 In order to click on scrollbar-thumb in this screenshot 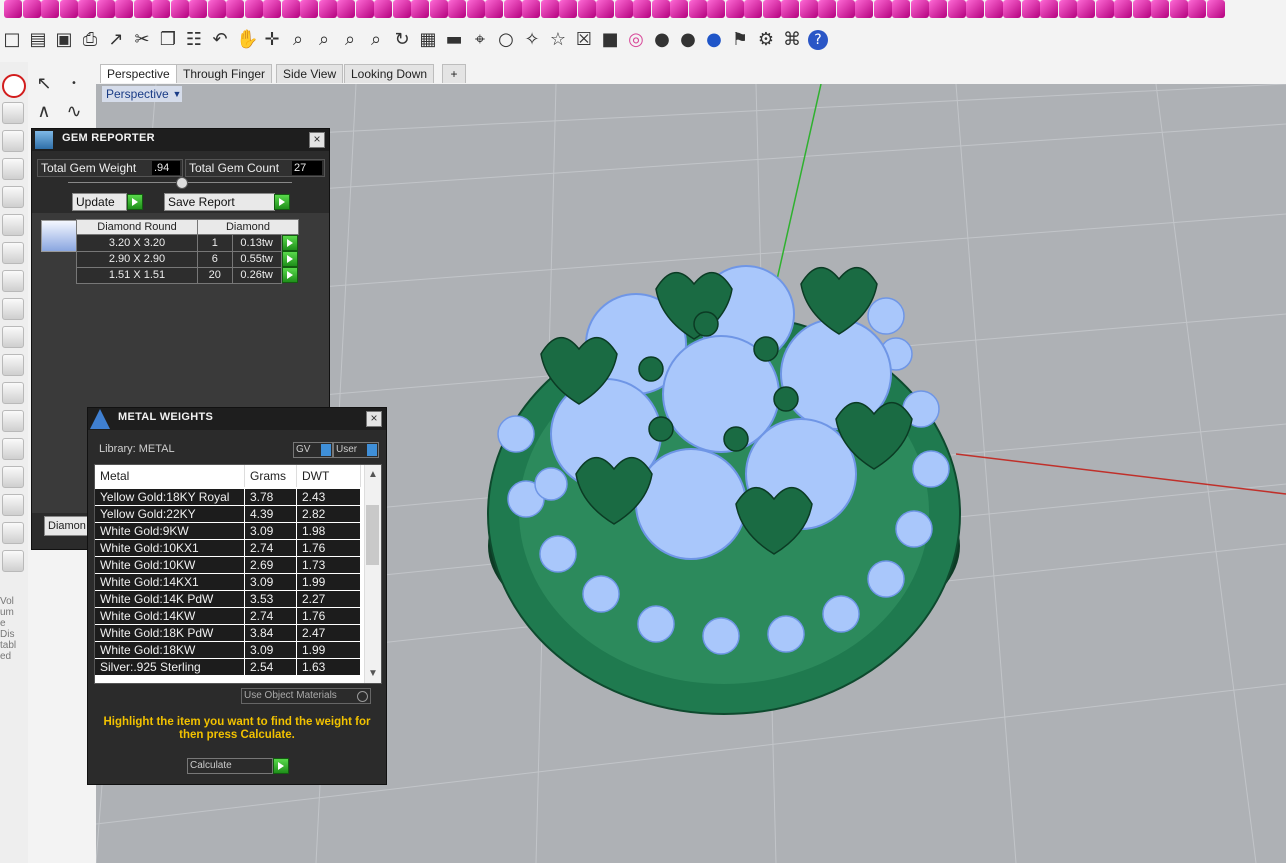, I will do `click(372, 535)`.